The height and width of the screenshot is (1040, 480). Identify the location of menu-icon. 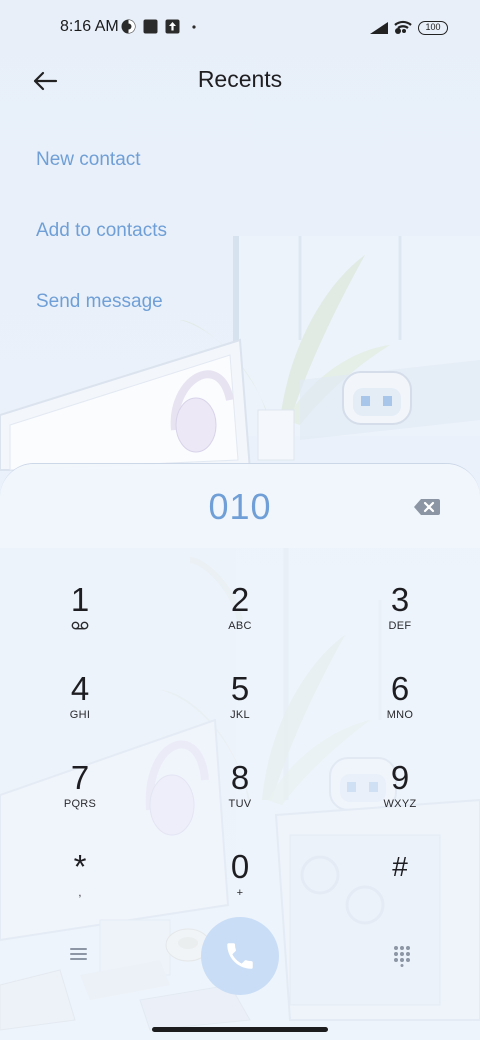
(78, 954).